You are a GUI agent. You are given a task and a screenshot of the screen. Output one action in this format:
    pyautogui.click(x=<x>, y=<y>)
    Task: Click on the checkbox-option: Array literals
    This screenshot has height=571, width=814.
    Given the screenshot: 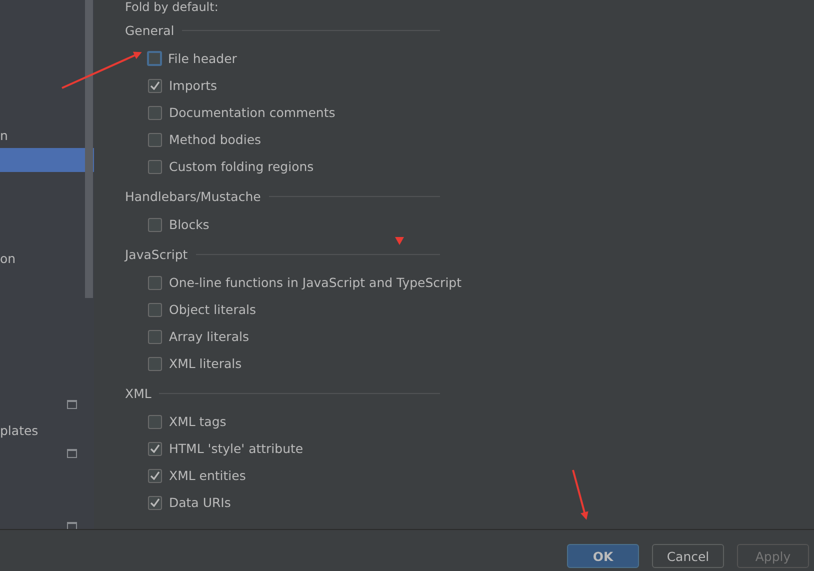 What is the action you would take?
    pyautogui.click(x=198, y=336)
    